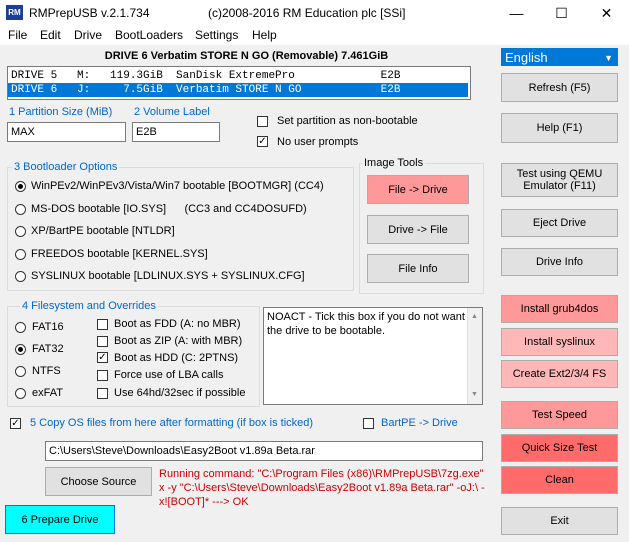 The image size is (629, 542). What do you see at coordinates (66, 132) in the screenshot?
I see `partition-size-input: MAX` at bounding box center [66, 132].